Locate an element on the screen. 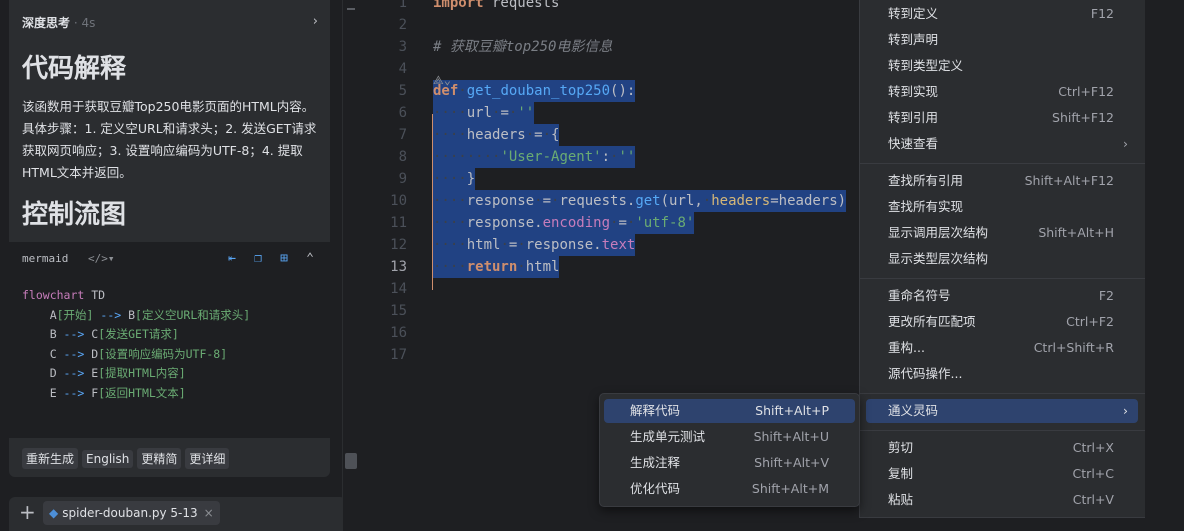  editor-line: 12 ····html·=·response.text is located at coordinates (609, 245).